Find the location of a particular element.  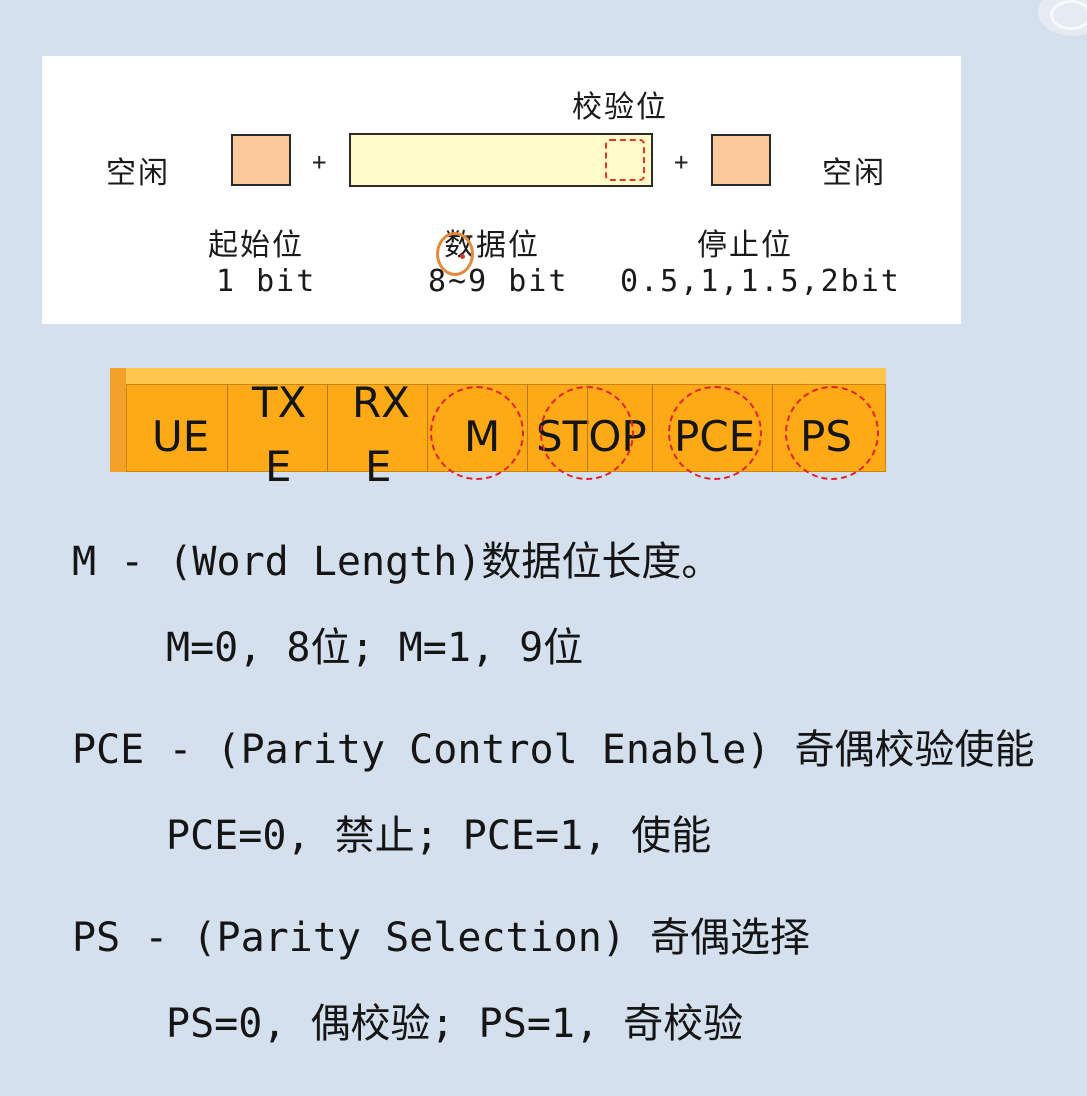

cursor-highlight-icon is located at coordinates (455, 254).